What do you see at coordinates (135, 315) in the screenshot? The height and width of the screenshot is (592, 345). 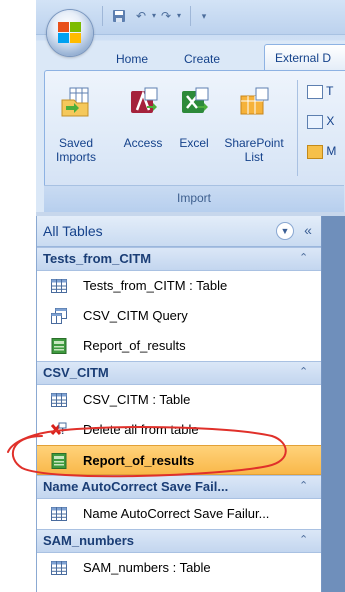 I see `nav-item-label: CSV_CITM Query` at bounding box center [135, 315].